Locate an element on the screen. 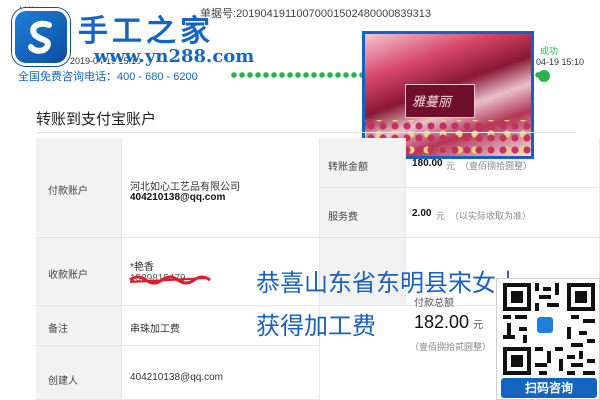 The width and height of the screenshot is (600, 400). order-number-value: 20190419110070001502480000839313 is located at coordinates (334, 14).